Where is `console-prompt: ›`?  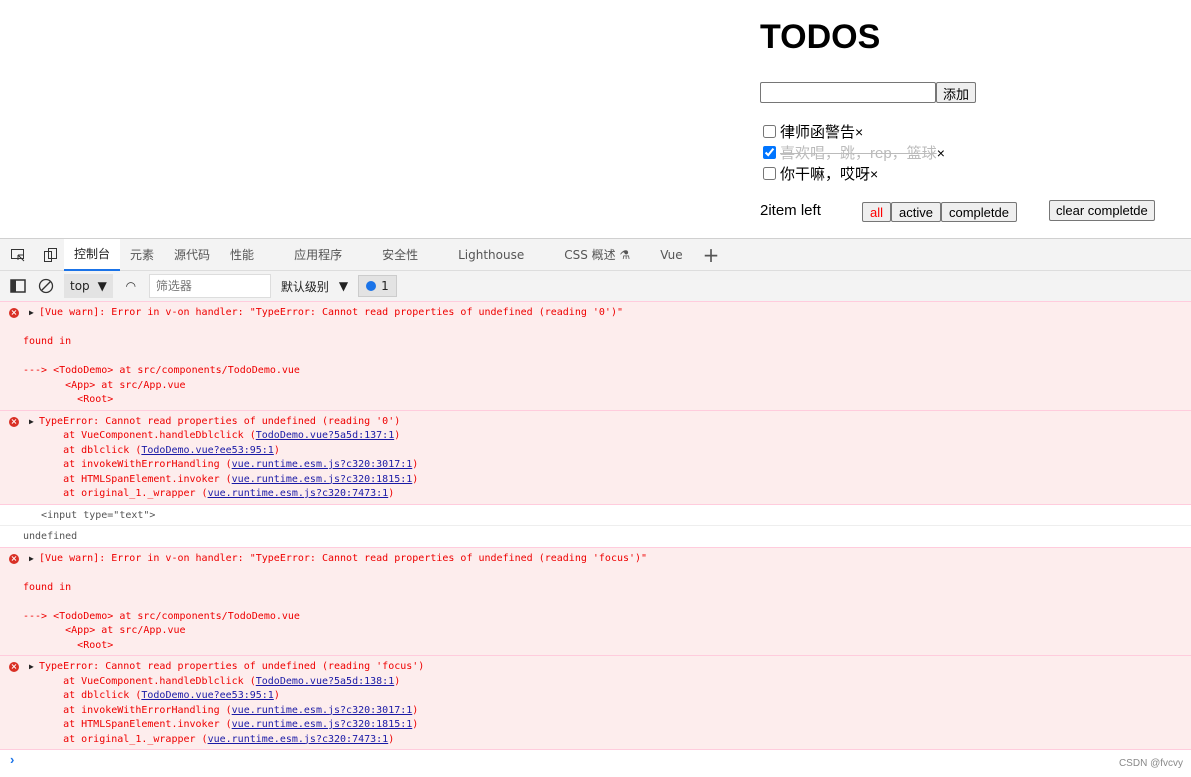
console-prompt: › is located at coordinates (595, 758).